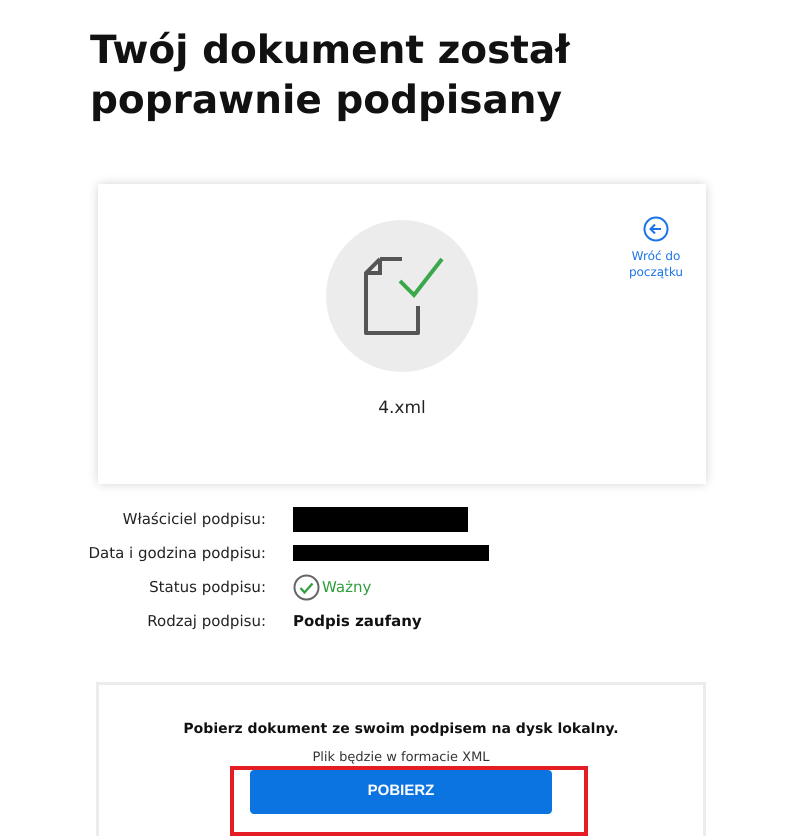 Image resolution: width=807 pixels, height=836 pixels. What do you see at coordinates (177, 553) in the screenshot?
I see `detail-label: Data i godzina podpisu:` at bounding box center [177, 553].